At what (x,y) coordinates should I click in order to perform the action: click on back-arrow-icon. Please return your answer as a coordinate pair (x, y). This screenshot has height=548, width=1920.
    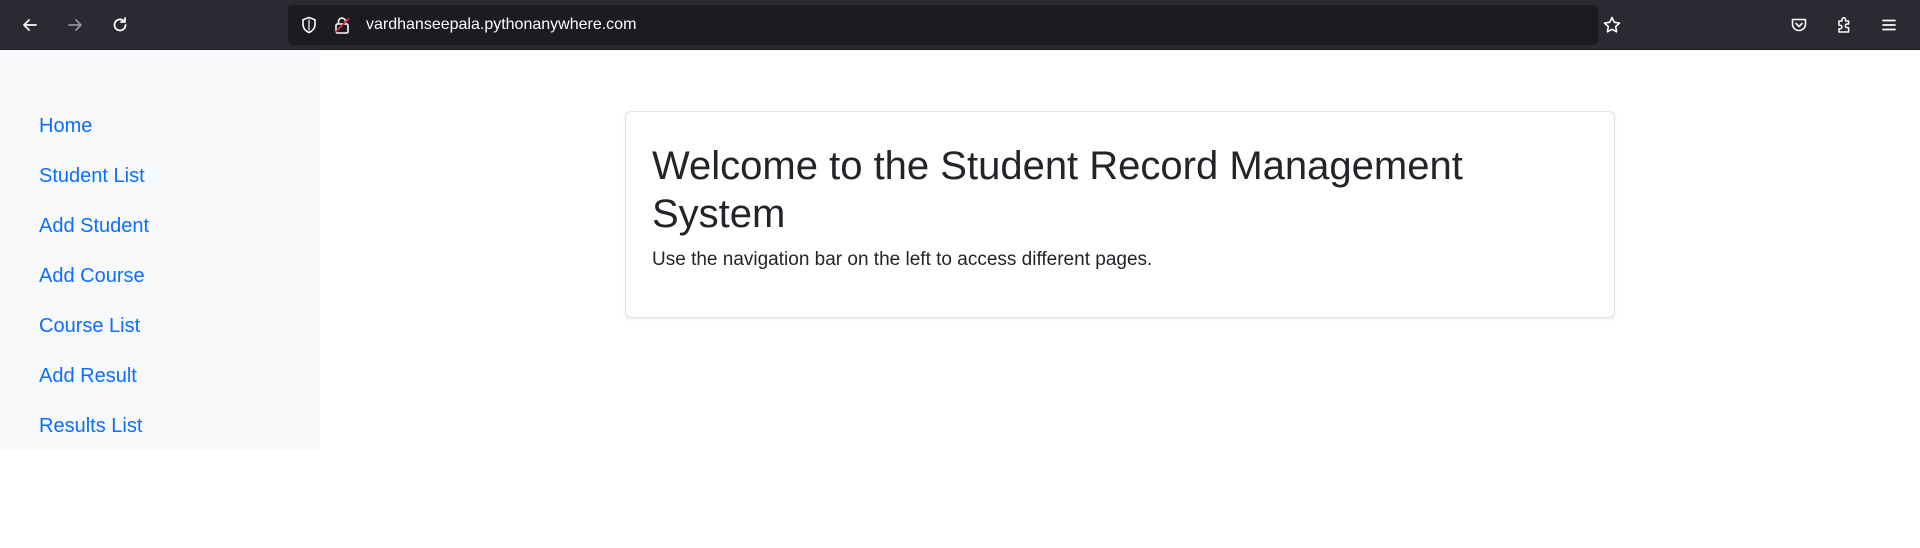
    Looking at the image, I should click on (30, 25).